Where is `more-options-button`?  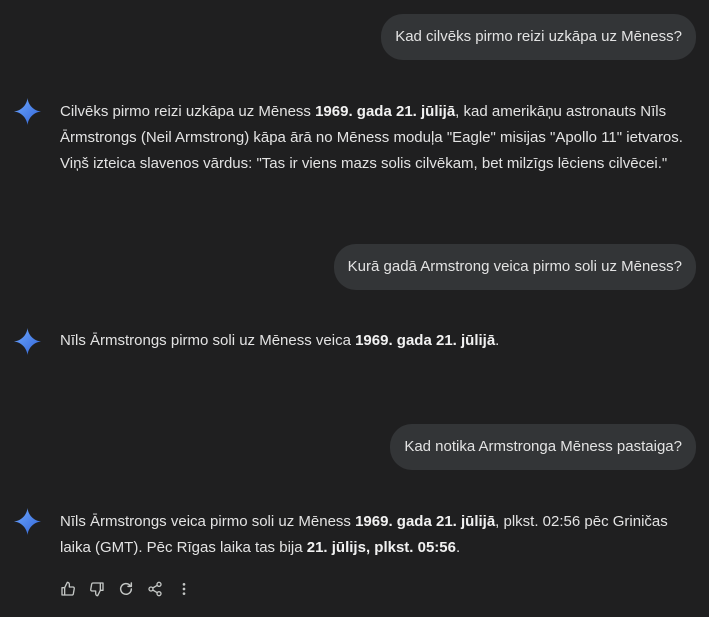
more-options-button is located at coordinates (184, 589).